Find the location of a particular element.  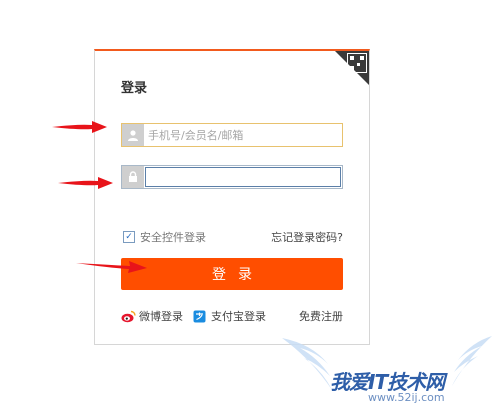

weibo-login-link: 微博登录 is located at coordinates (152, 316).